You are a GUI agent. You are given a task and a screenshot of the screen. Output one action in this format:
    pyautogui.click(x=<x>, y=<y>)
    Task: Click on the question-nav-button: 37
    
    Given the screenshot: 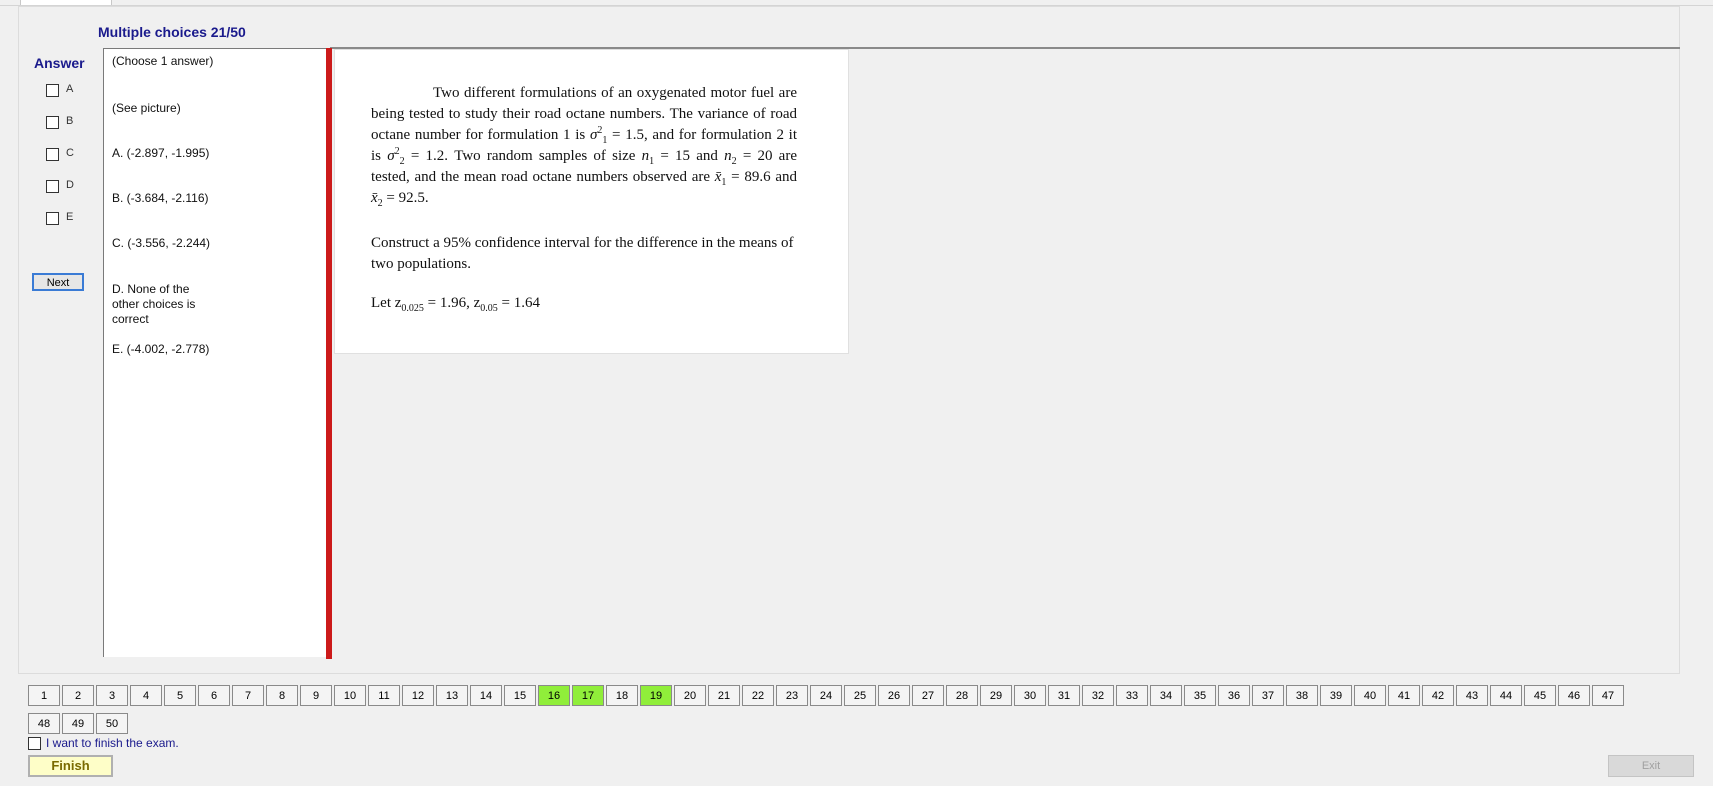 What is the action you would take?
    pyautogui.click(x=1268, y=695)
    